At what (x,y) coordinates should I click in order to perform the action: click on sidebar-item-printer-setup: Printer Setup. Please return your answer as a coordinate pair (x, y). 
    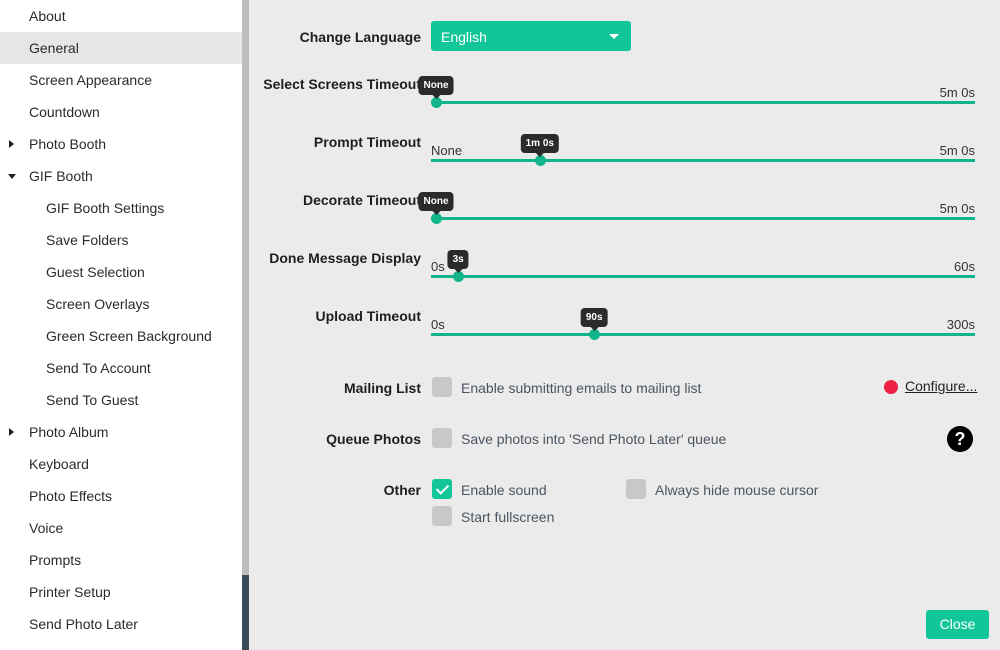
    Looking at the image, I should click on (121, 592).